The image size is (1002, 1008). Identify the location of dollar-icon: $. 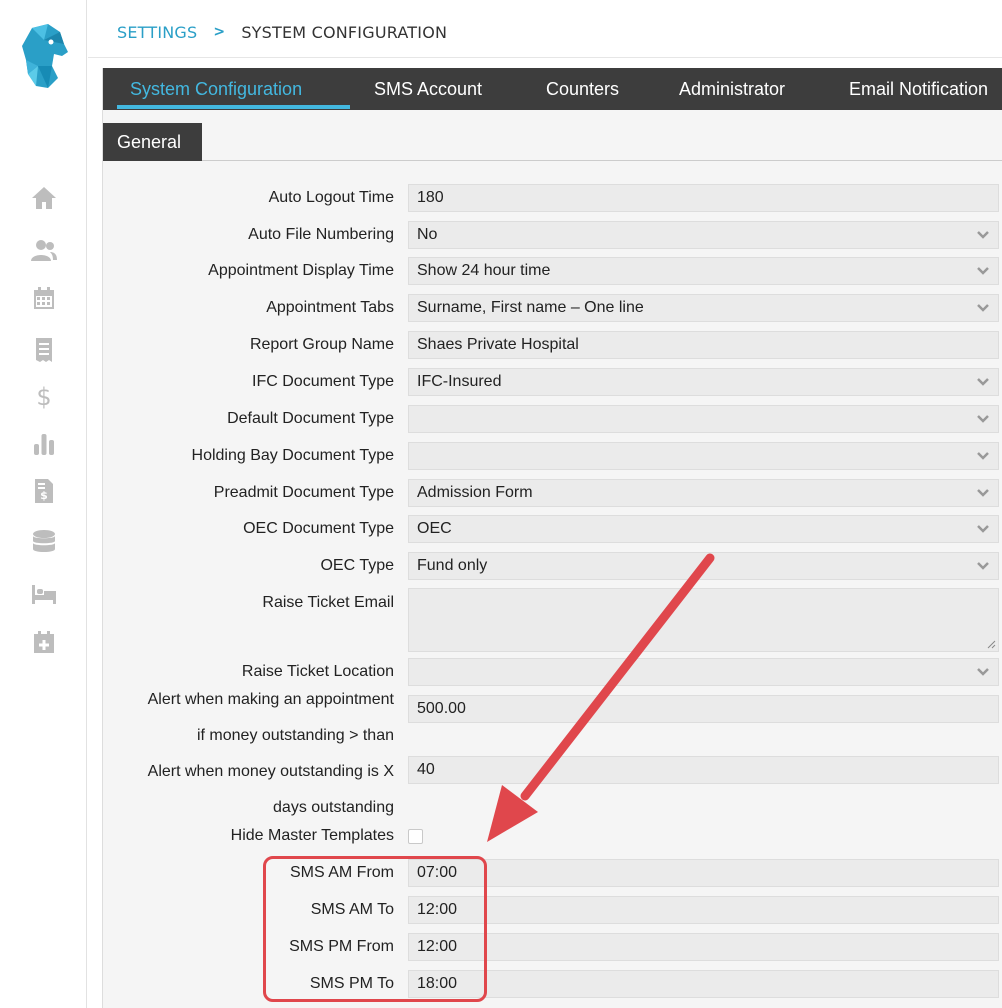
(44, 395).